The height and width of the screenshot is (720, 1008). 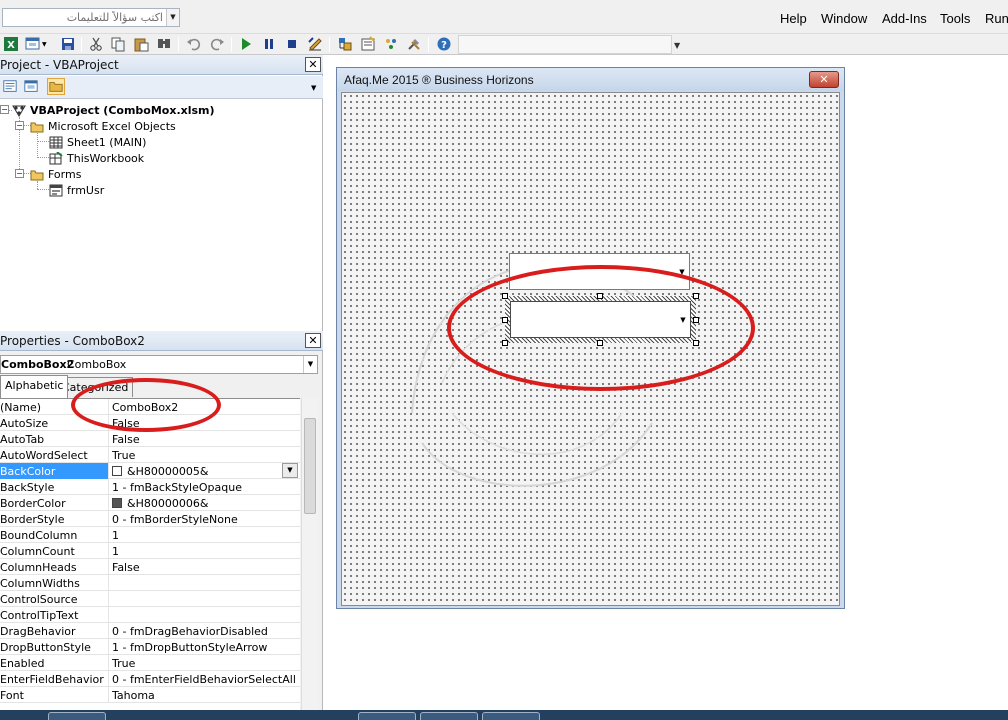 What do you see at coordinates (175, 519) in the screenshot?
I see `property-value: 0 - fmBorderStyleNone` at bounding box center [175, 519].